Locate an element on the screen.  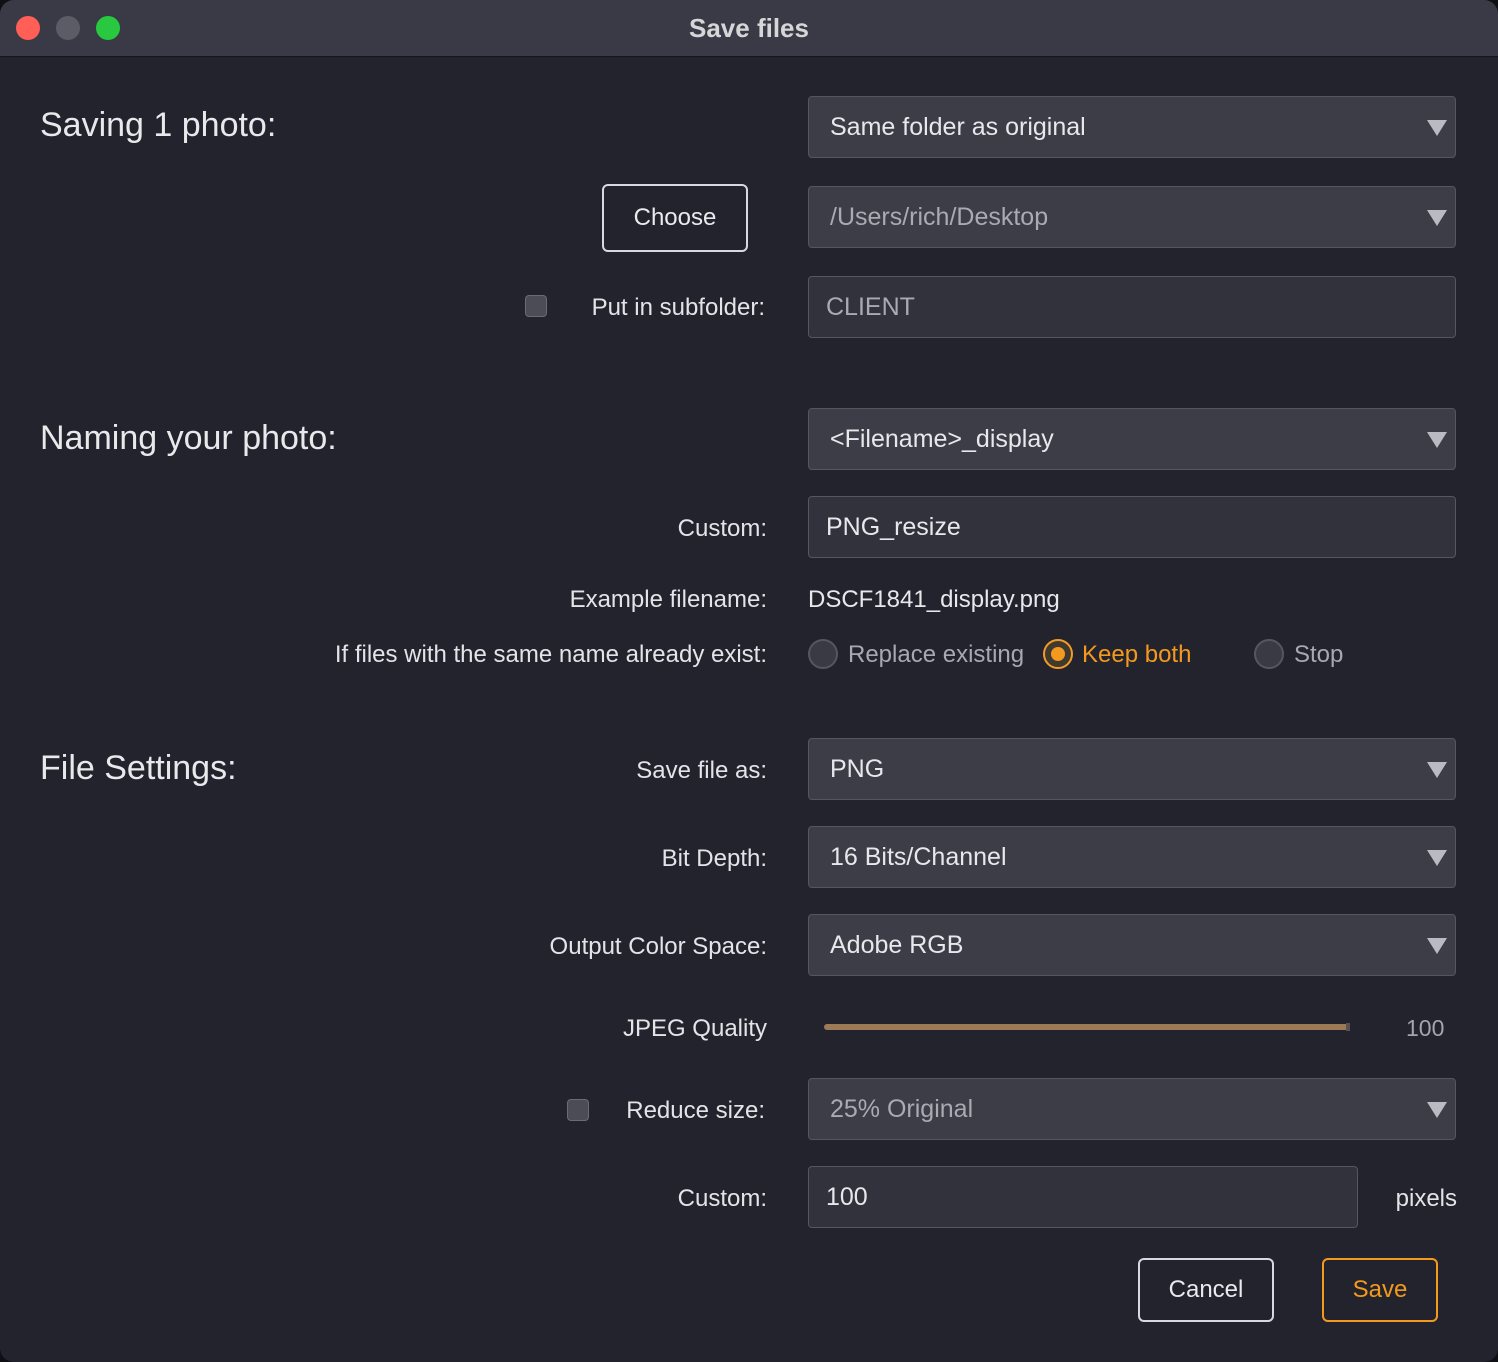
jpeg-quality-slider is located at coordinates (1087, 1027).